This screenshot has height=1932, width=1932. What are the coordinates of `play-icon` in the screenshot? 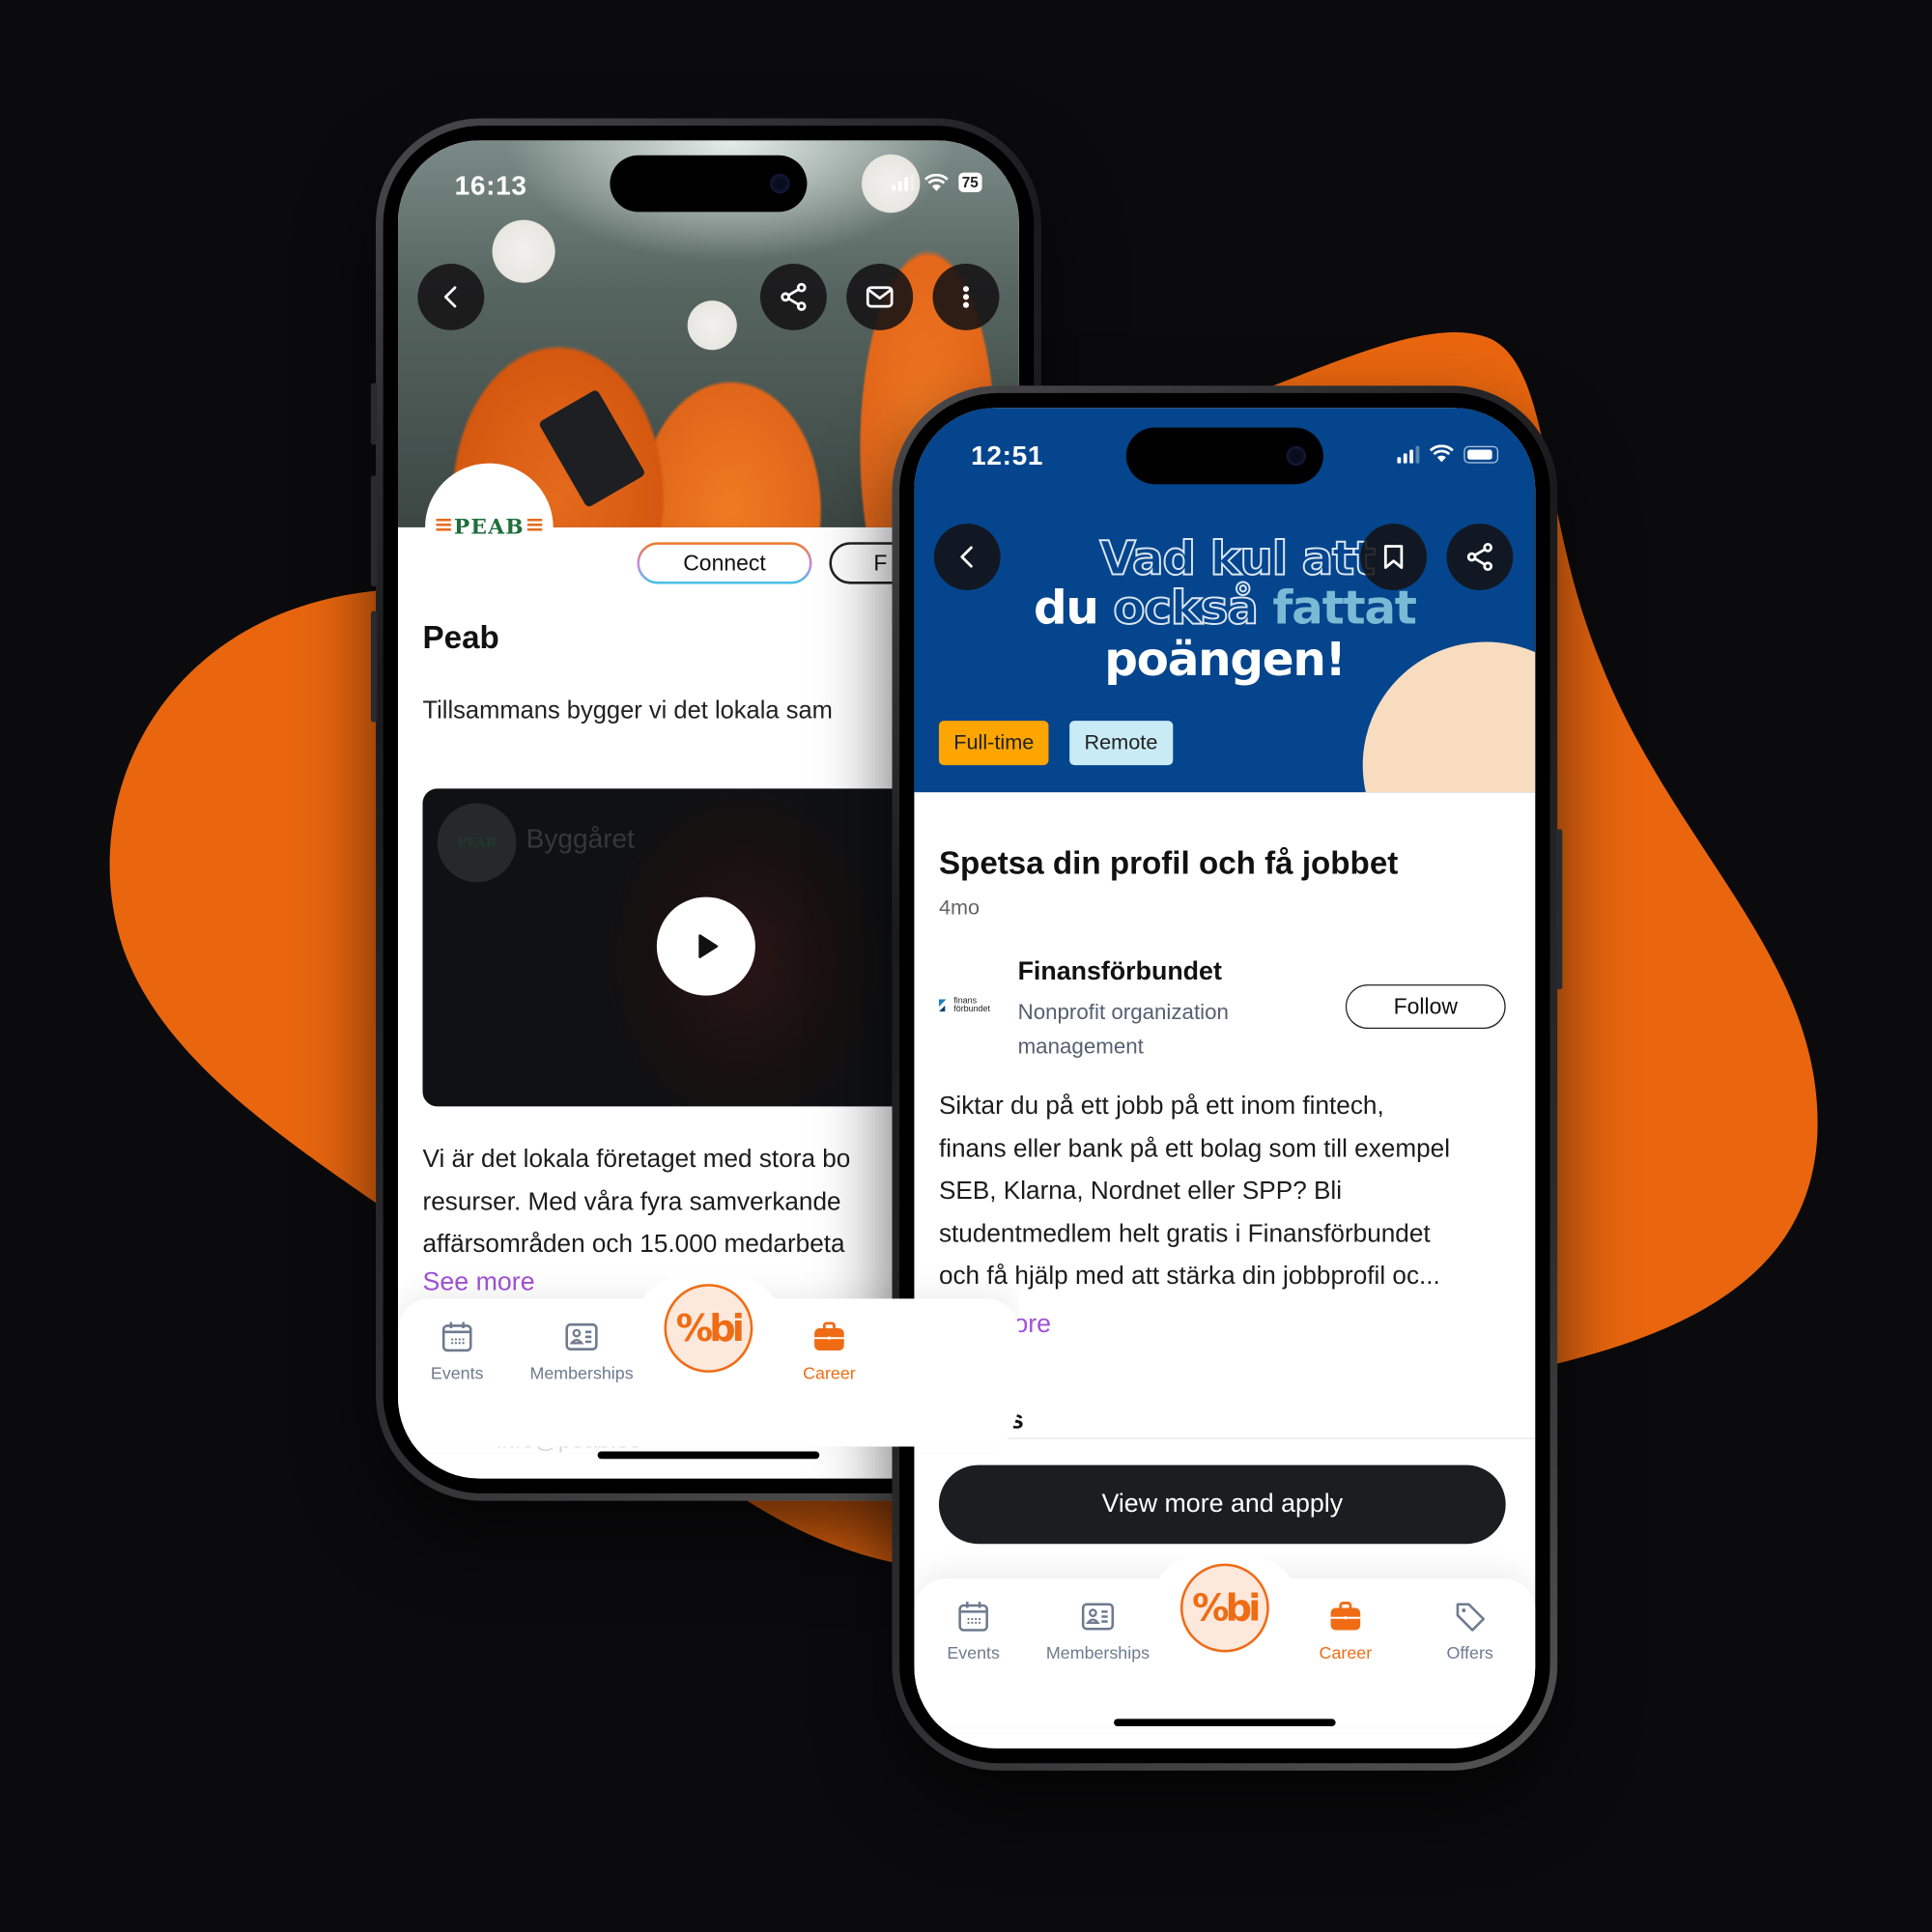 It's located at (708, 946).